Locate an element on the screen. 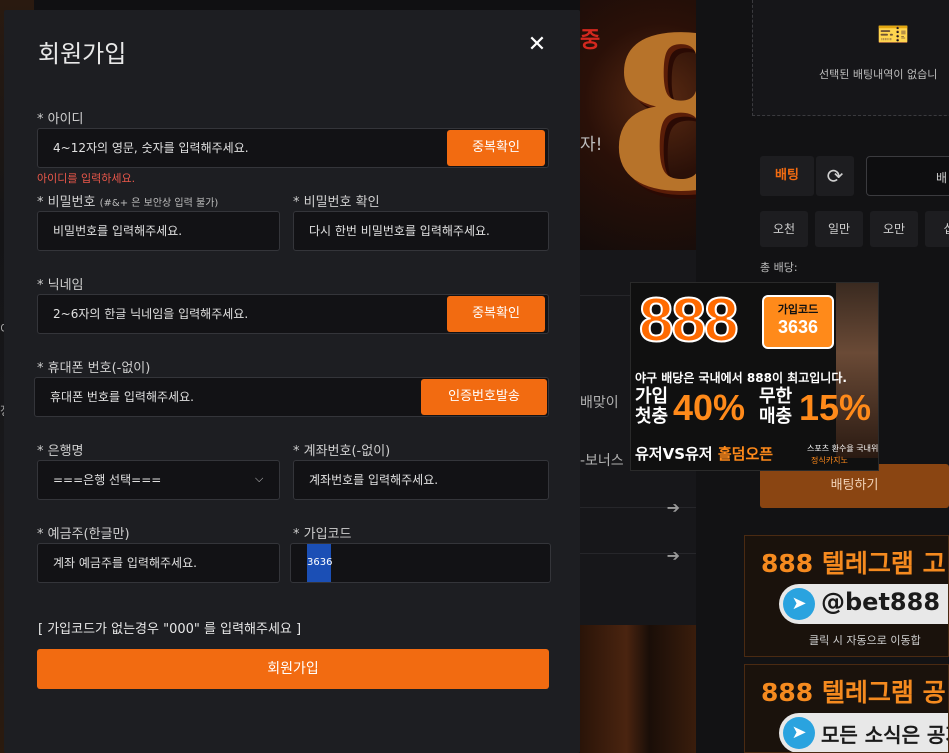 This screenshot has width=949, height=753. telegram-pill: ➤ 모든 소식은 공지 is located at coordinates (863, 732).